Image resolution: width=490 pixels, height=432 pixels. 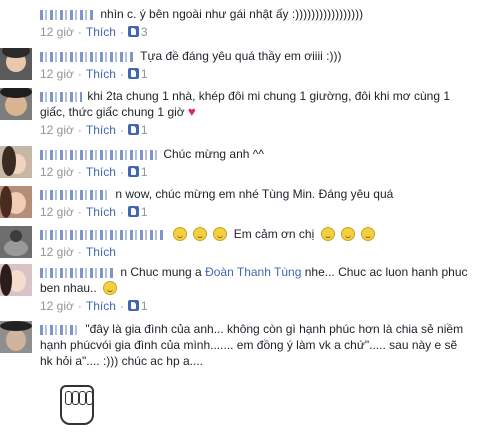 What do you see at coordinates (214, 154) in the screenshot?
I see `comment-text: Chúc mừng anh ^^` at bounding box center [214, 154].